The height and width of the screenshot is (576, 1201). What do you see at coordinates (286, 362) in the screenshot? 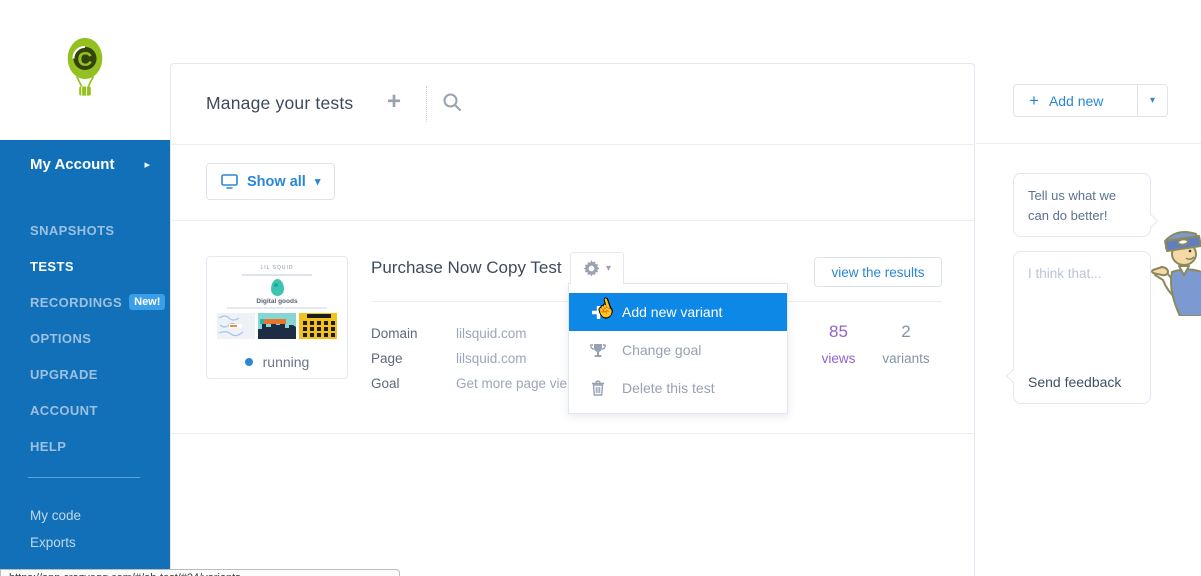
I see `status-label: running` at bounding box center [286, 362].